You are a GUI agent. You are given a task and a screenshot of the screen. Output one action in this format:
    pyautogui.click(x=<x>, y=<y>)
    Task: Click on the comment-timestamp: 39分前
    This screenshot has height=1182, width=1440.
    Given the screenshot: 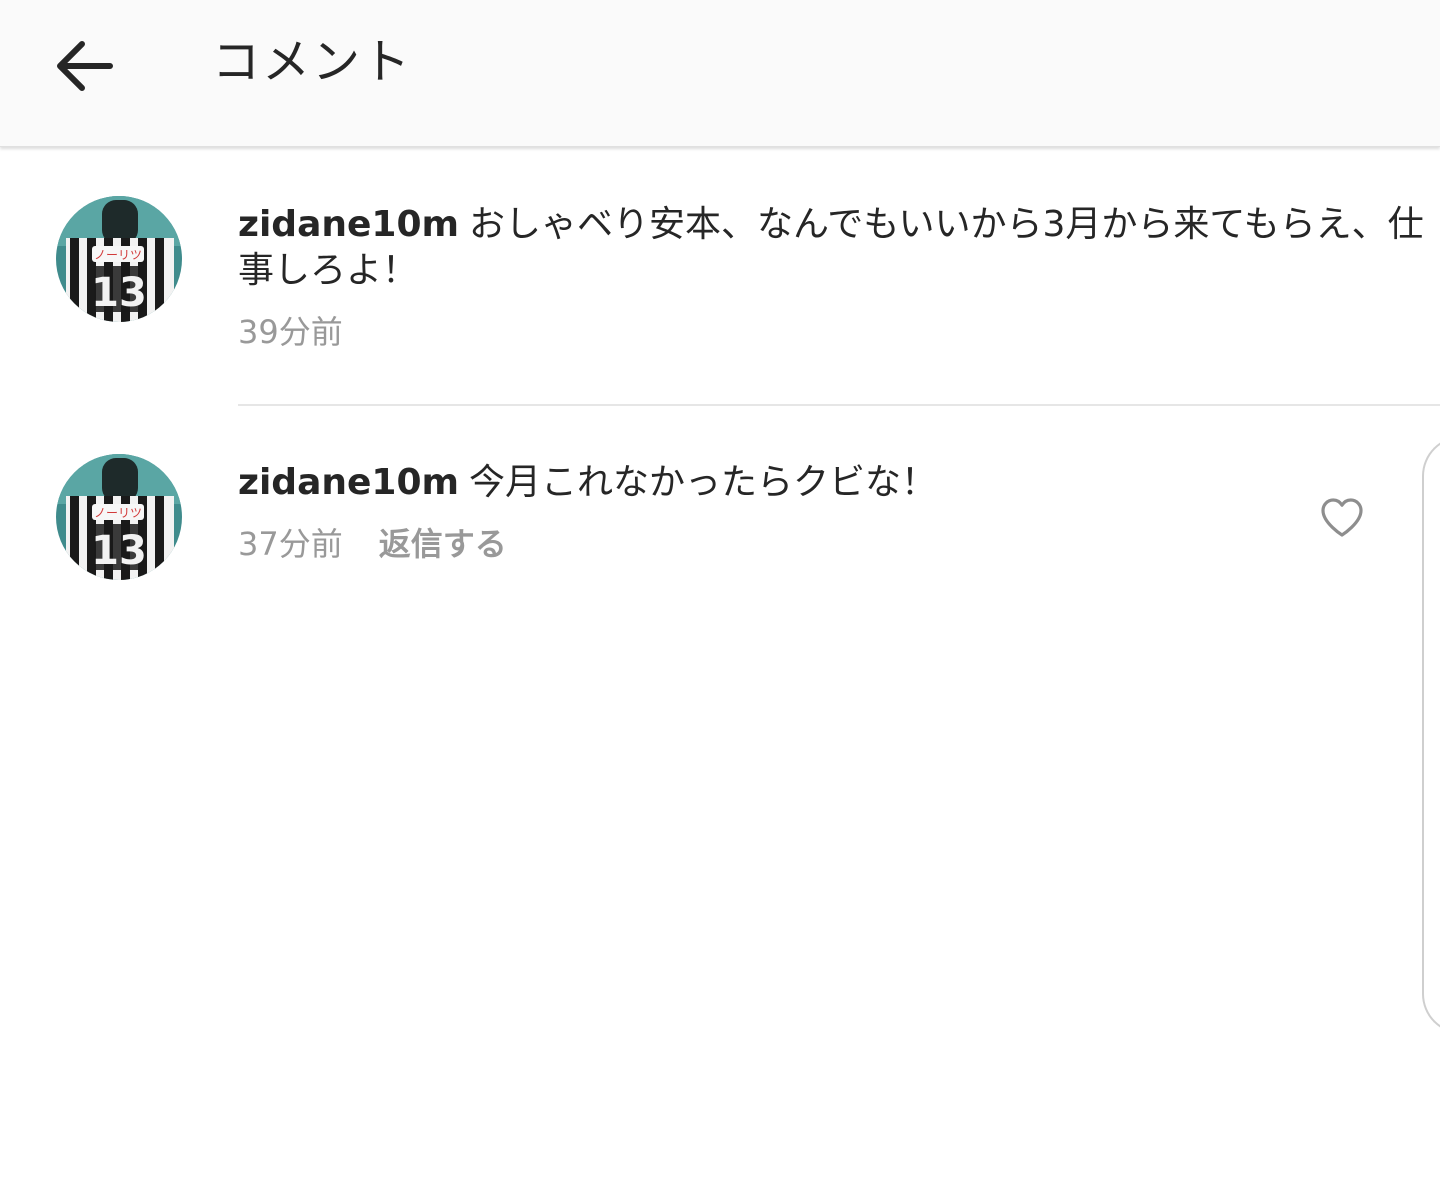 What is the action you would take?
    pyautogui.click(x=290, y=332)
    